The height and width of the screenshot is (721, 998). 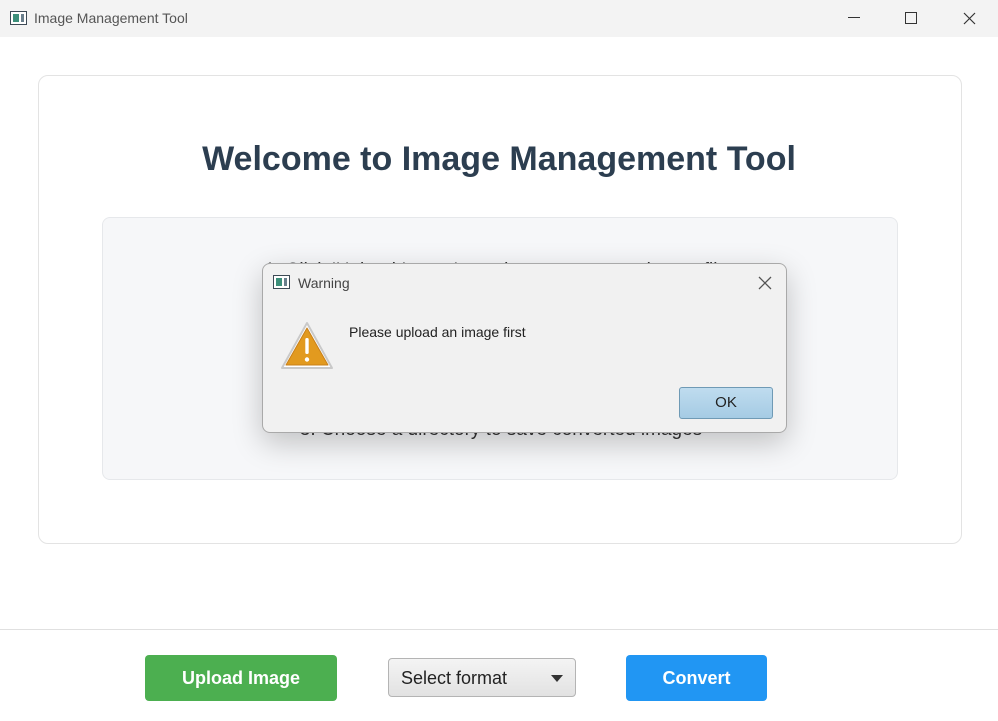 What do you see at coordinates (324, 283) in the screenshot?
I see `dialog-title: Warning` at bounding box center [324, 283].